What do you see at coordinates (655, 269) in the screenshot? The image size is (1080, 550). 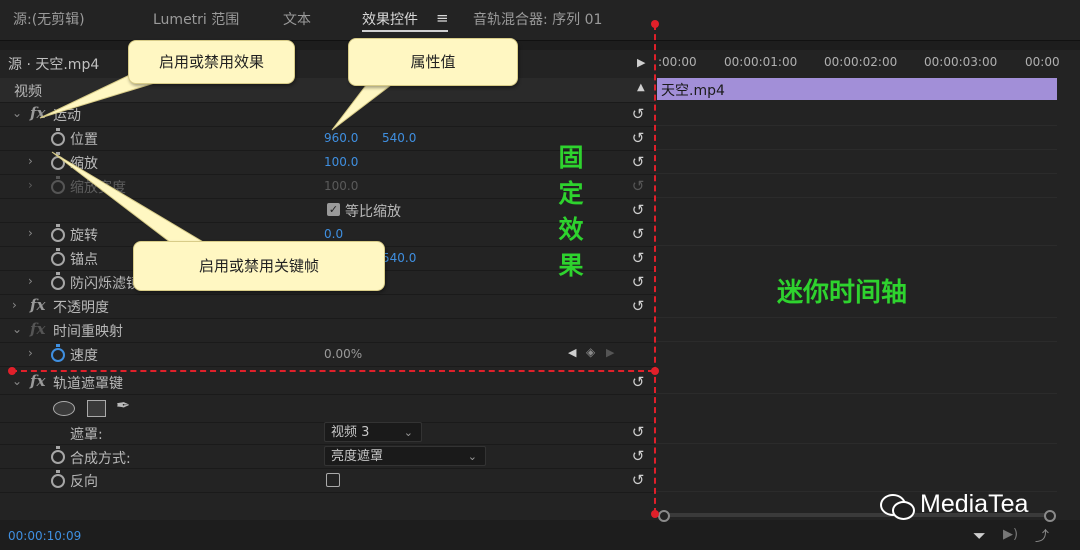 I see `panel-divider-guide` at bounding box center [655, 269].